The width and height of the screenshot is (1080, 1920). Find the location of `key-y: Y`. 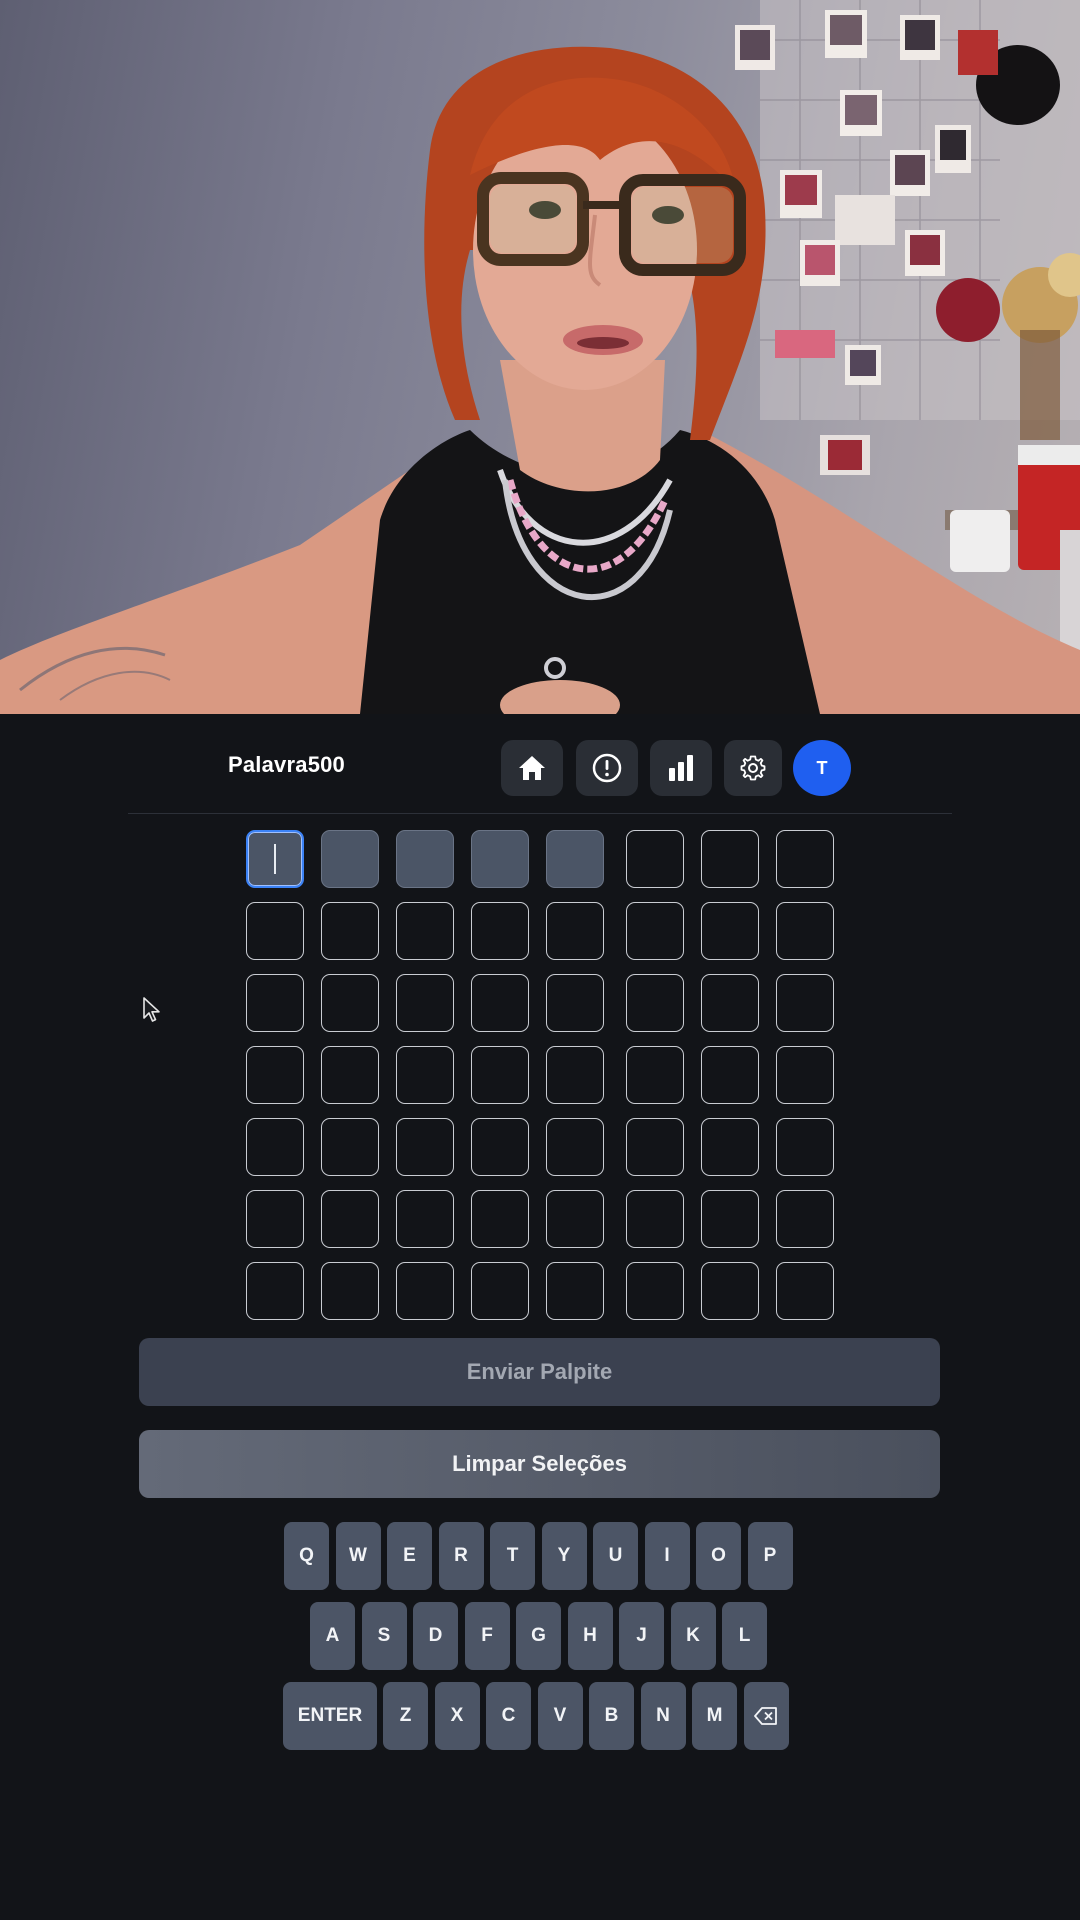

key-y: Y is located at coordinates (564, 1556).